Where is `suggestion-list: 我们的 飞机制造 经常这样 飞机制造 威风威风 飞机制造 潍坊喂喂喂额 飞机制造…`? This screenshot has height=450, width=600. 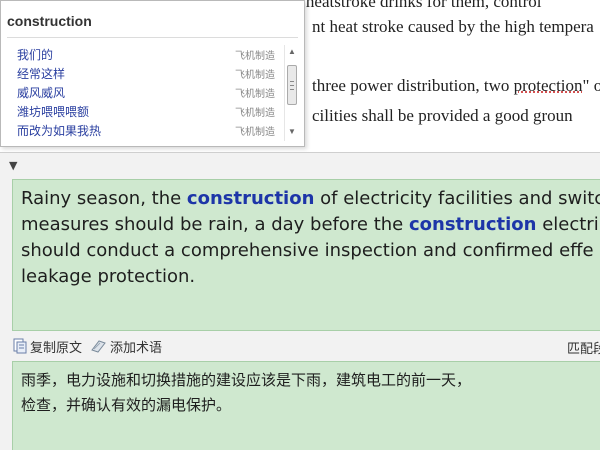
suggestion-list: 我们的 飞机制造 经常这样 飞机制造 威风威风 飞机制造 潍坊喂喂喂额 飞机制造… is located at coordinates (148, 92).